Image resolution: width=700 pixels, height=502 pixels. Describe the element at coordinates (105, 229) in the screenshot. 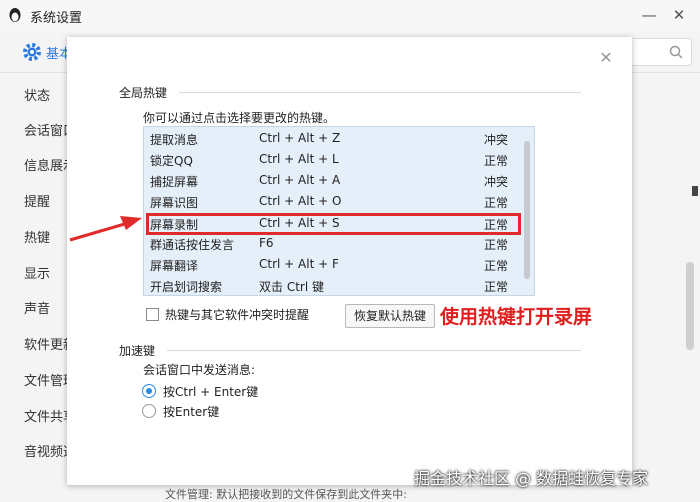

I see `annotation-arrow-icon` at that location.